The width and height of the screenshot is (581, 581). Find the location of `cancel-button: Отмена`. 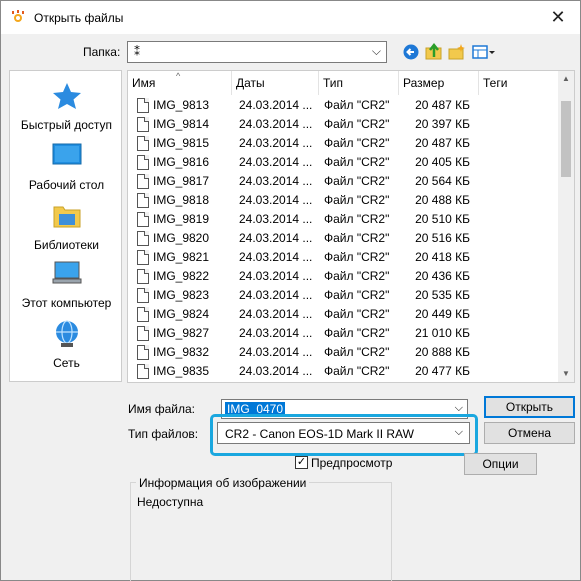

cancel-button: Отмена is located at coordinates (529, 433).